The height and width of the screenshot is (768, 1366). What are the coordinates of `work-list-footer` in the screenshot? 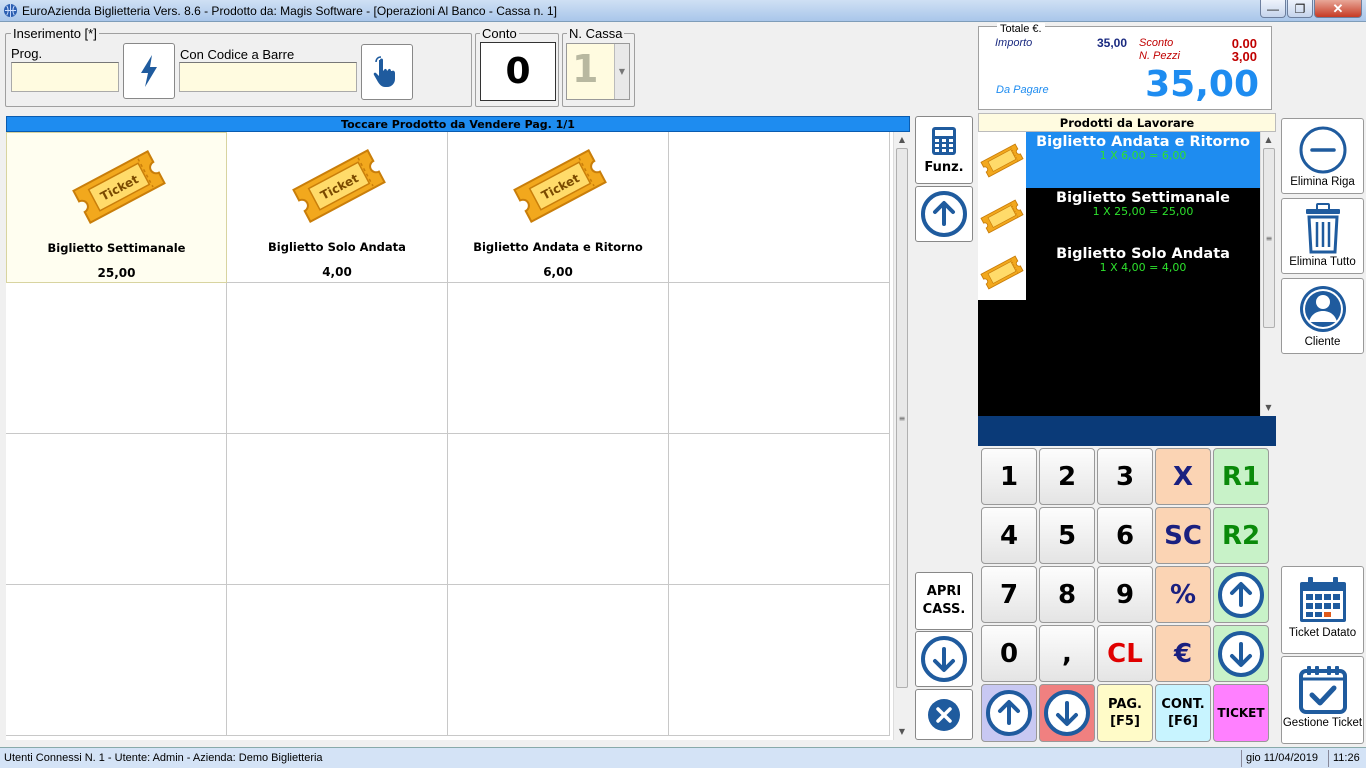 It's located at (1127, 431).